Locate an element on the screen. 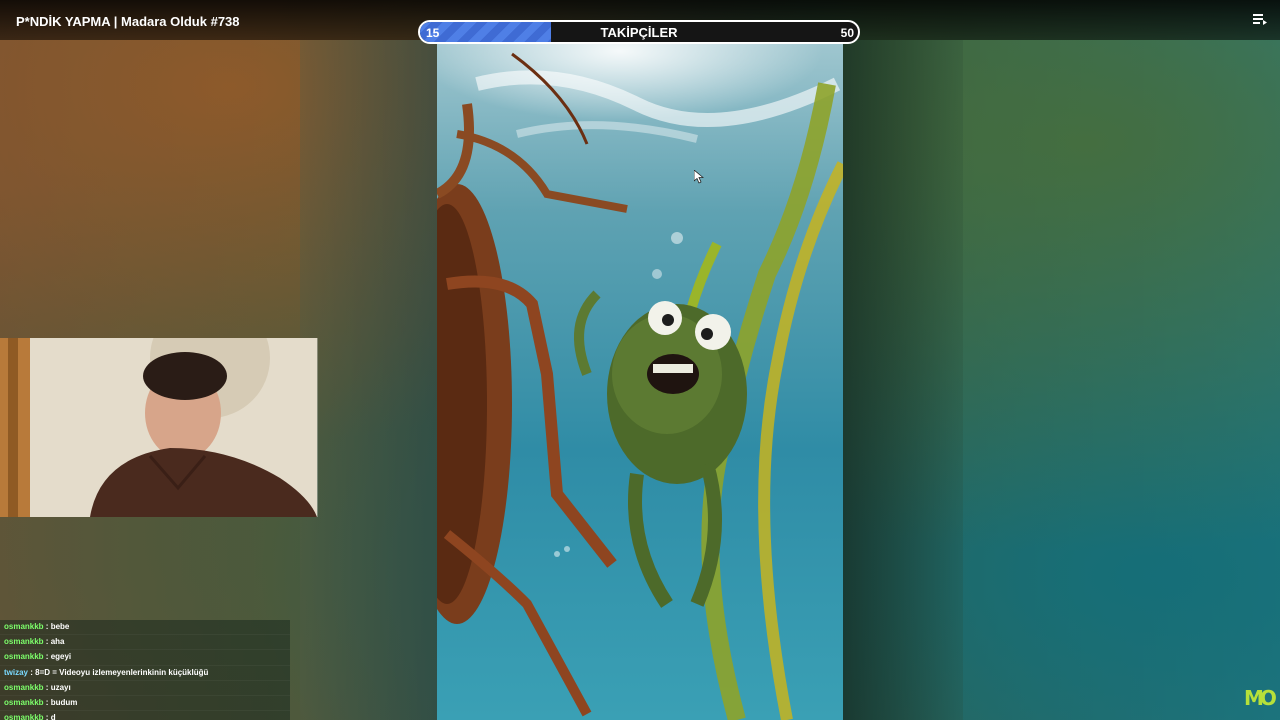 The width and height of the screenshot is (1280, 720). chat-username: twizay is located at coordinates (16, 672).